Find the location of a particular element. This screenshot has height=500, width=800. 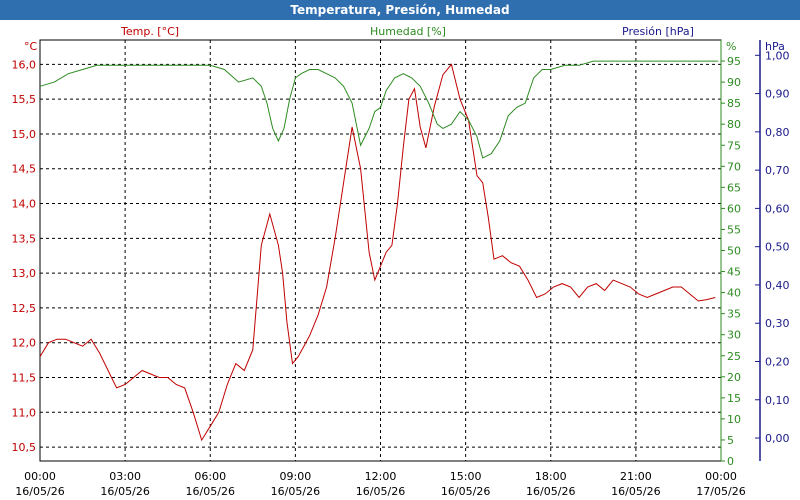

x-tick-time: 09:00 is located at coordinates (296, 476).